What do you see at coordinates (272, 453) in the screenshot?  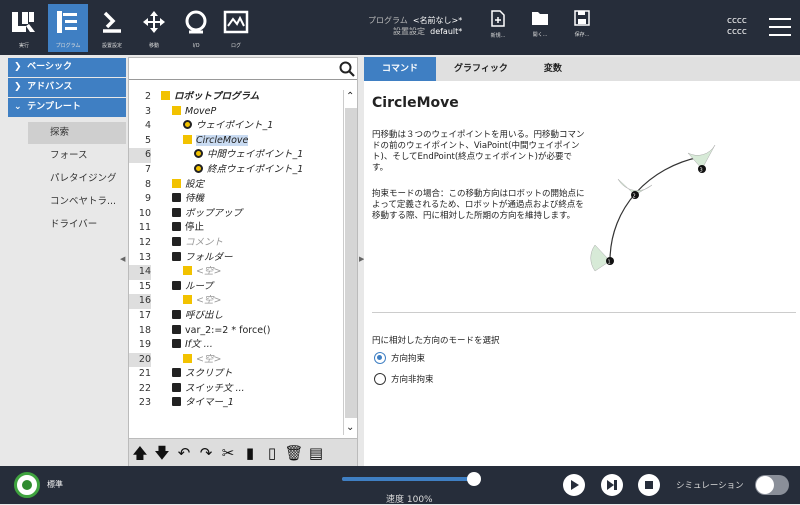 I see `paste-icon: ▯` at bounding box center [272, 453].